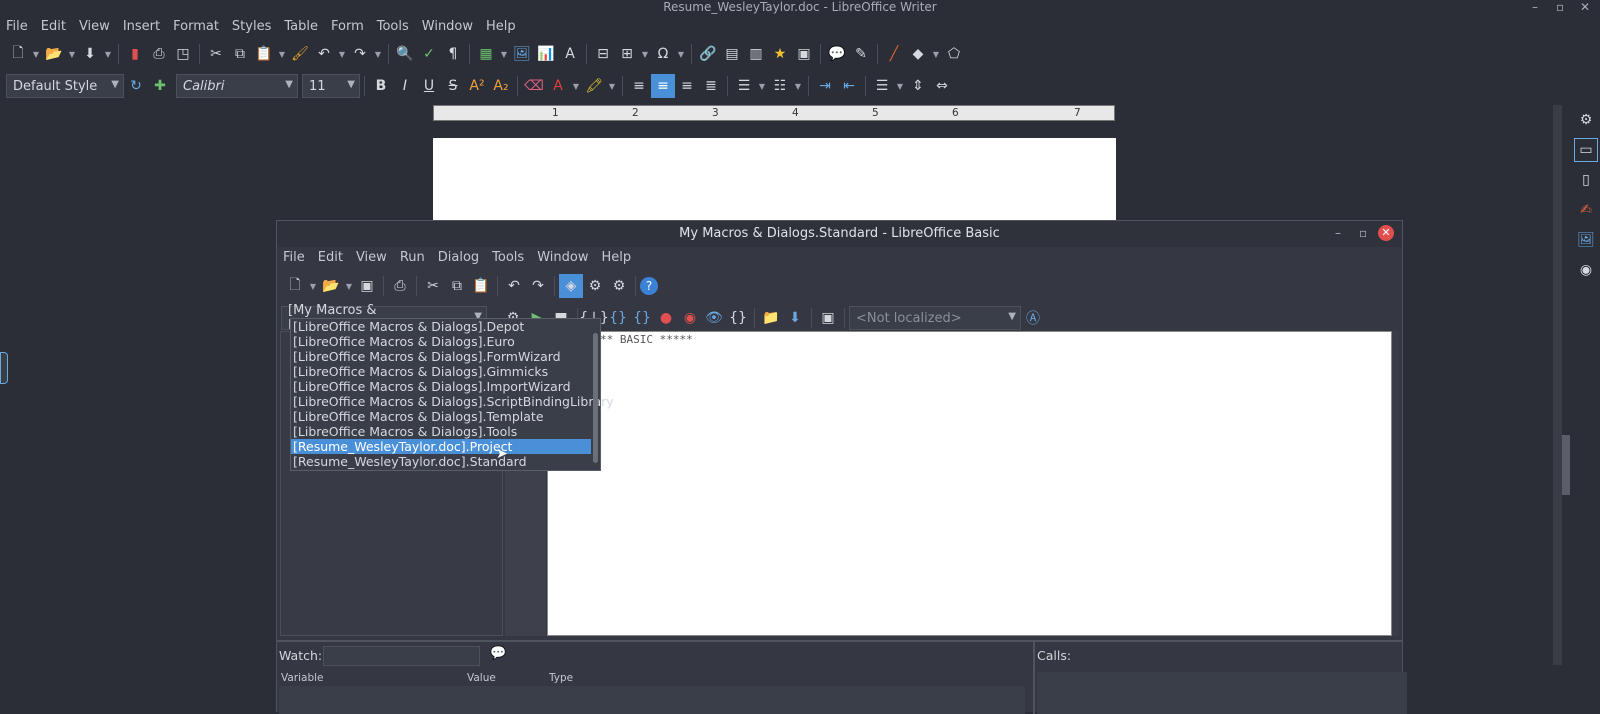 The image size is (1600, 714). Describe the element at coordinates (237, 86) in the screenshot. I see `font-name-select: Calibri ▼` at that location.